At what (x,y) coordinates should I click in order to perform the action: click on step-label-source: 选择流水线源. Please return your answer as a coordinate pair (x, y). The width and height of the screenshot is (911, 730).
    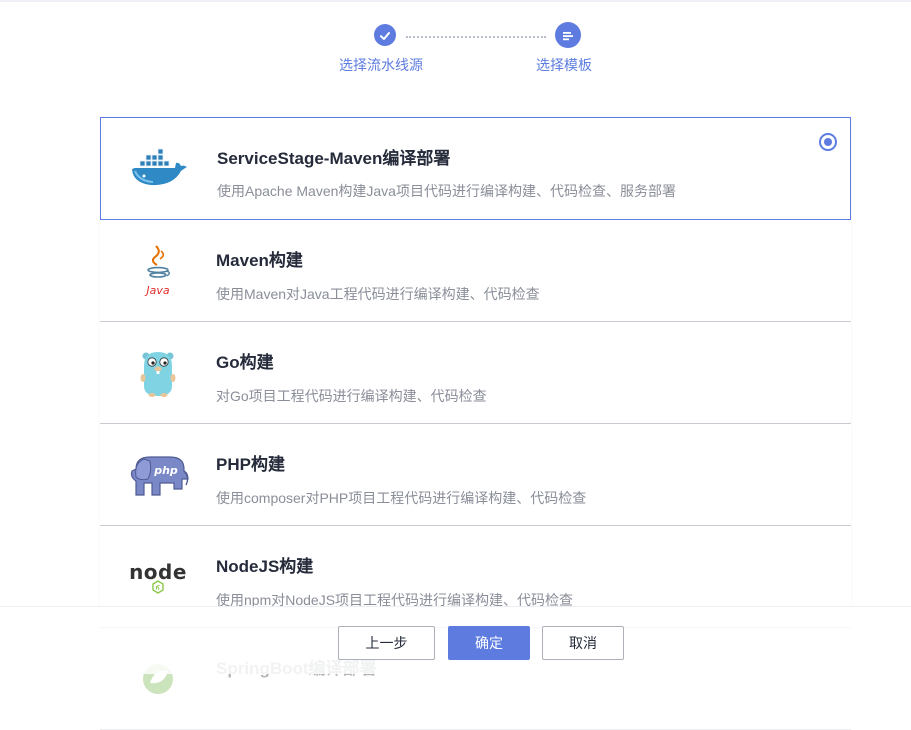
    Looking at the image, I should click on (381, 65).